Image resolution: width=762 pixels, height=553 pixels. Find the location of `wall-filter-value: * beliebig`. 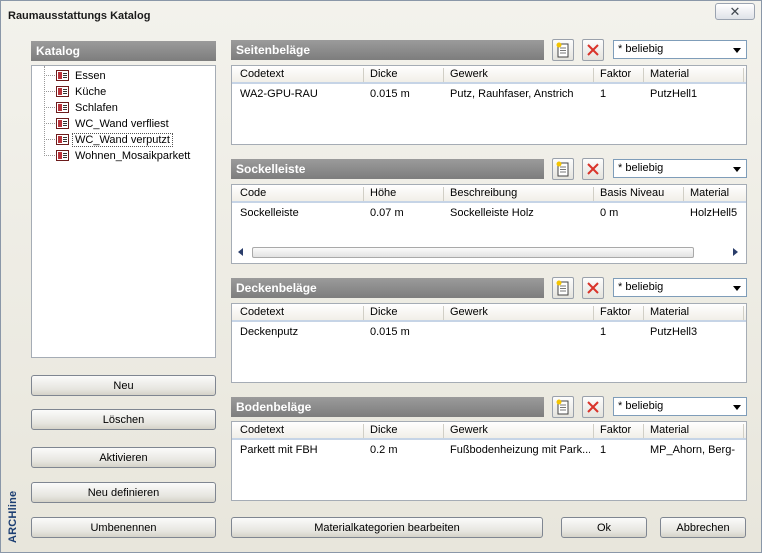

wall-filter-value: * beliebig is located at coordinates (641, 49).